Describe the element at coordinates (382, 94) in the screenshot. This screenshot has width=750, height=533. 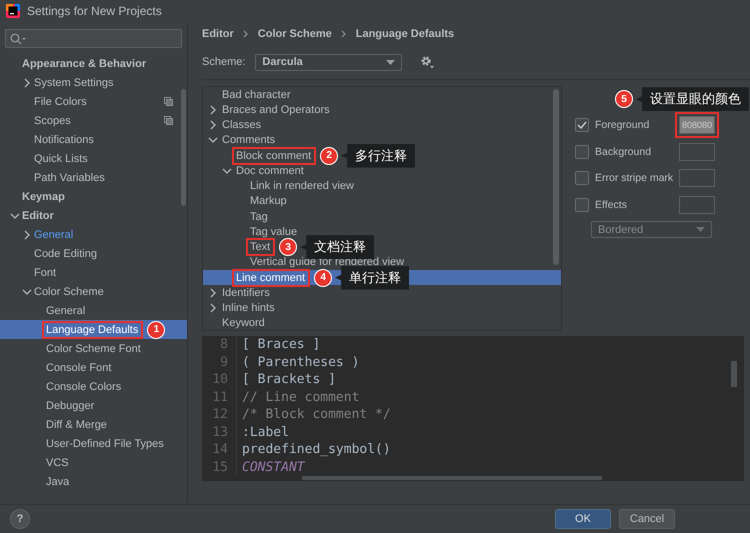
I see `tree-item: Bad character` at that location.